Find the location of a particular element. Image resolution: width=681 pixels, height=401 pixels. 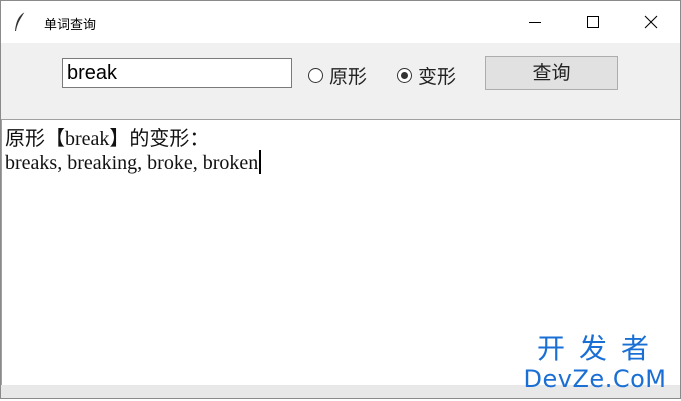

radio-checked-icon is located at coordinates (404, 75).